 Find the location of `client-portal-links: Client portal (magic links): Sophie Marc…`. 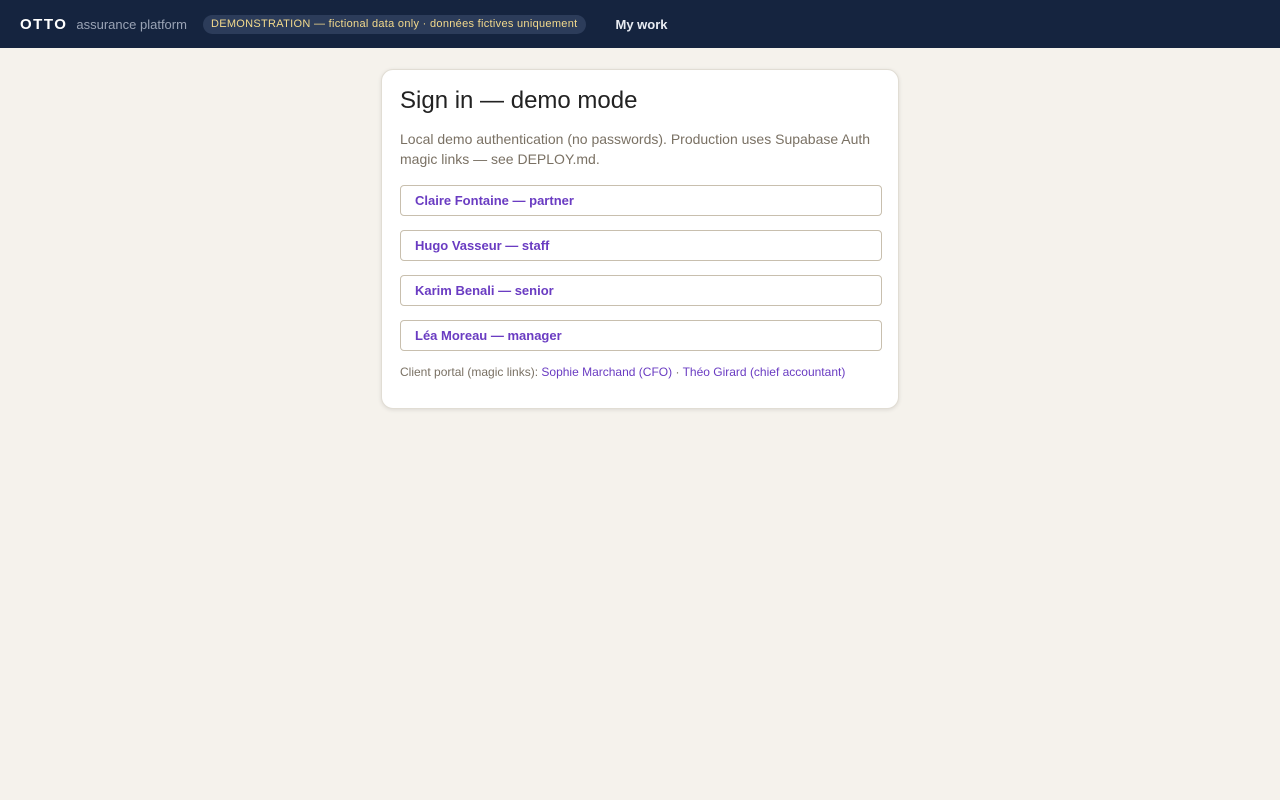

client-portal-links: Client portal (magic links): Sophie Marc… is located at coordinates (640, 372).